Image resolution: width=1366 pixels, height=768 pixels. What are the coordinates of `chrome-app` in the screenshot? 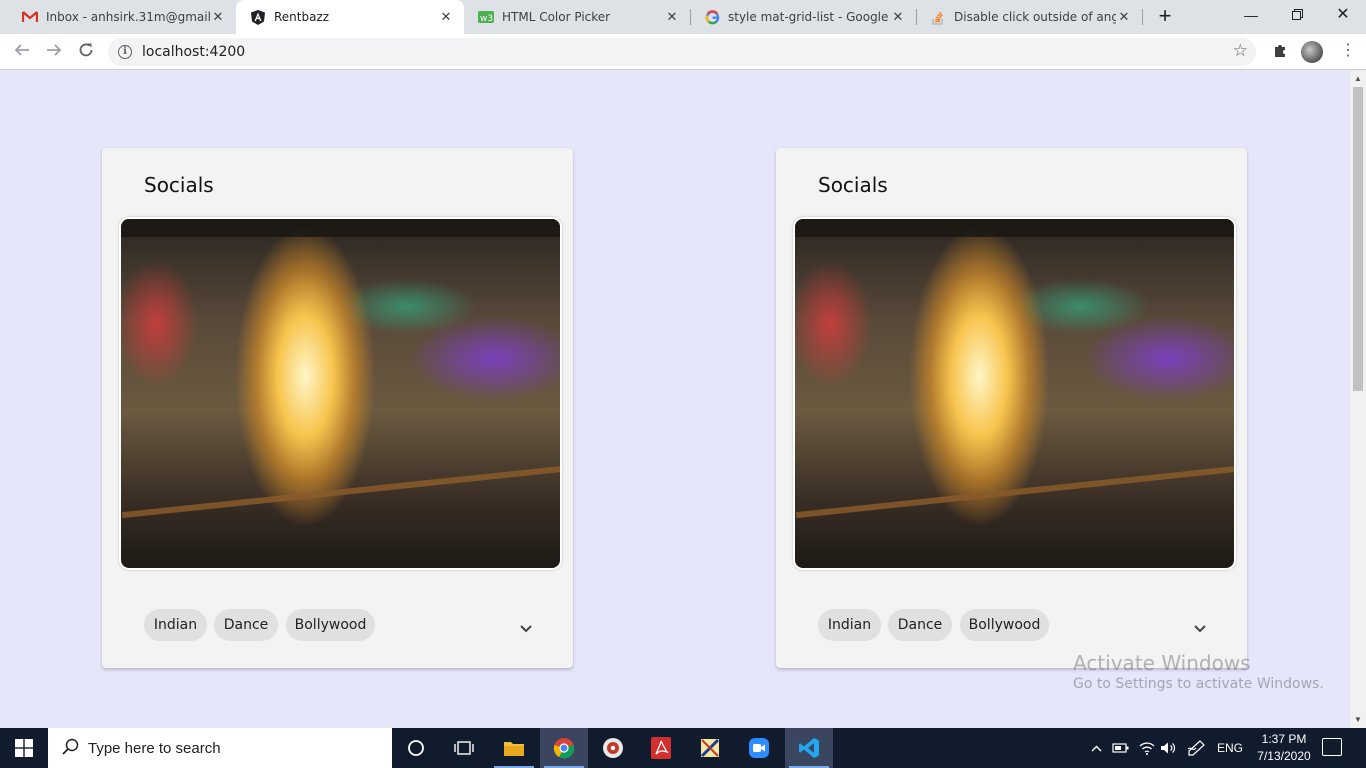 It's located at (564, 748).